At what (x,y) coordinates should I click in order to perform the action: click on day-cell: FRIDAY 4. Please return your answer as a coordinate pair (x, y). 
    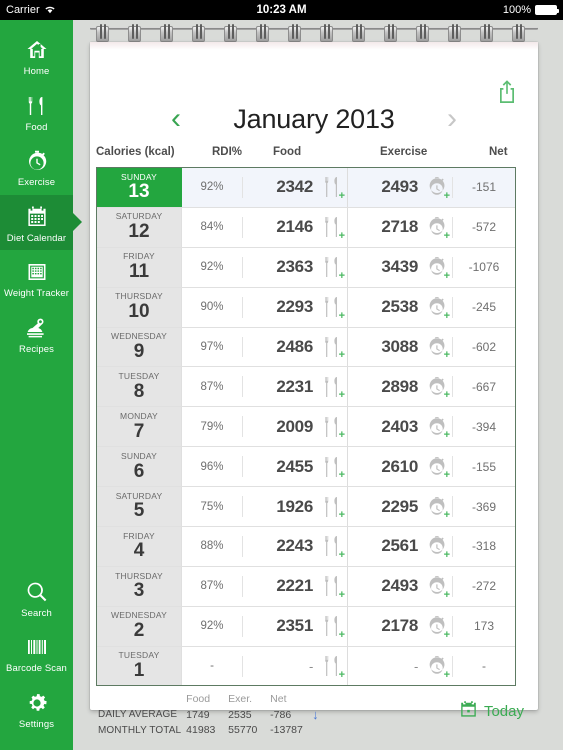
    Looking at the image, I should click on (139, 546).